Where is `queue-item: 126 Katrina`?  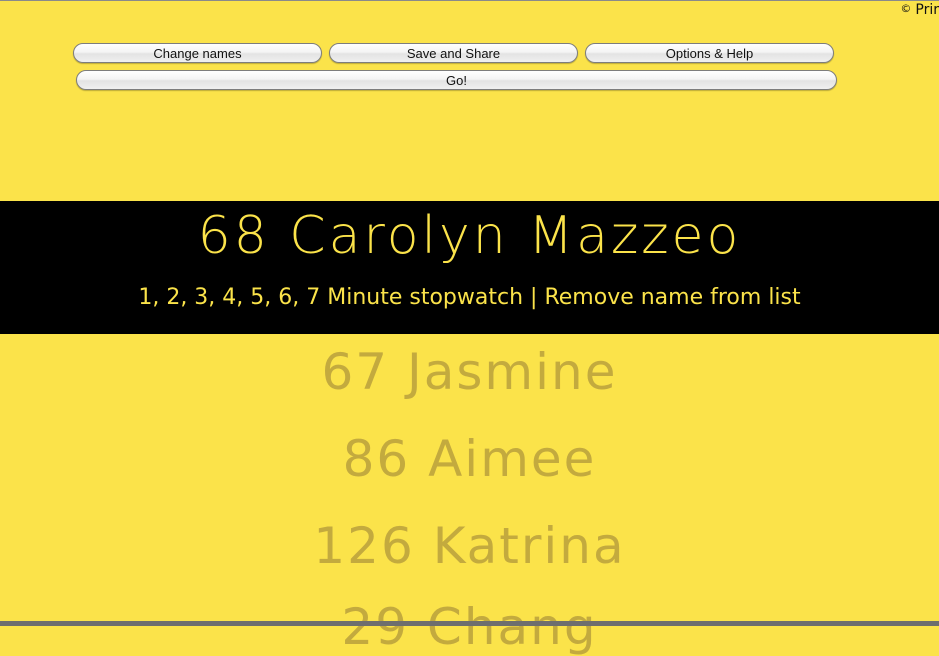 queue-item: 126 Katrina is located at coordinates (469, 546).